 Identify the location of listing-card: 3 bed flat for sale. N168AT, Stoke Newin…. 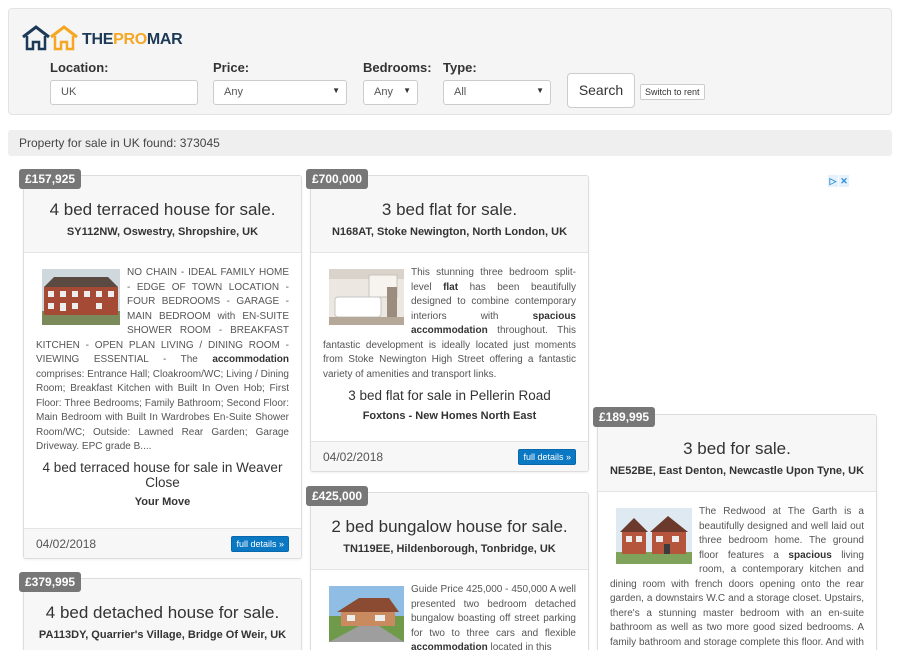
(449, 323).